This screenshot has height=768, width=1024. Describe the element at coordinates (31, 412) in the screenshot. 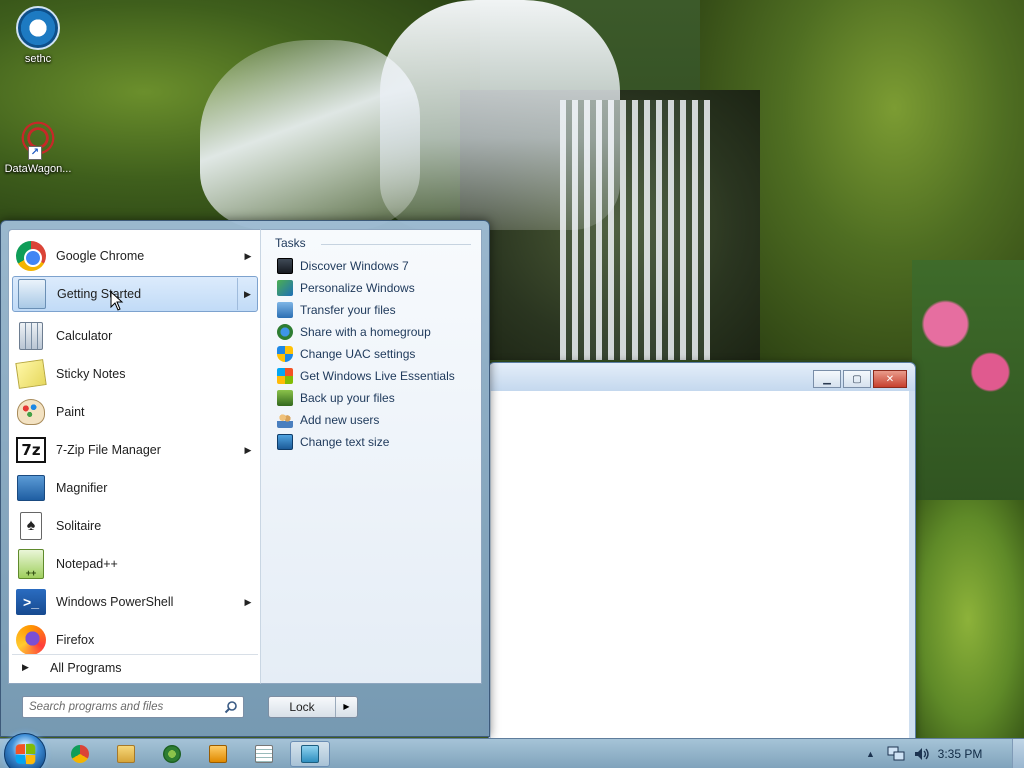

I see `paint-icon` at that location.